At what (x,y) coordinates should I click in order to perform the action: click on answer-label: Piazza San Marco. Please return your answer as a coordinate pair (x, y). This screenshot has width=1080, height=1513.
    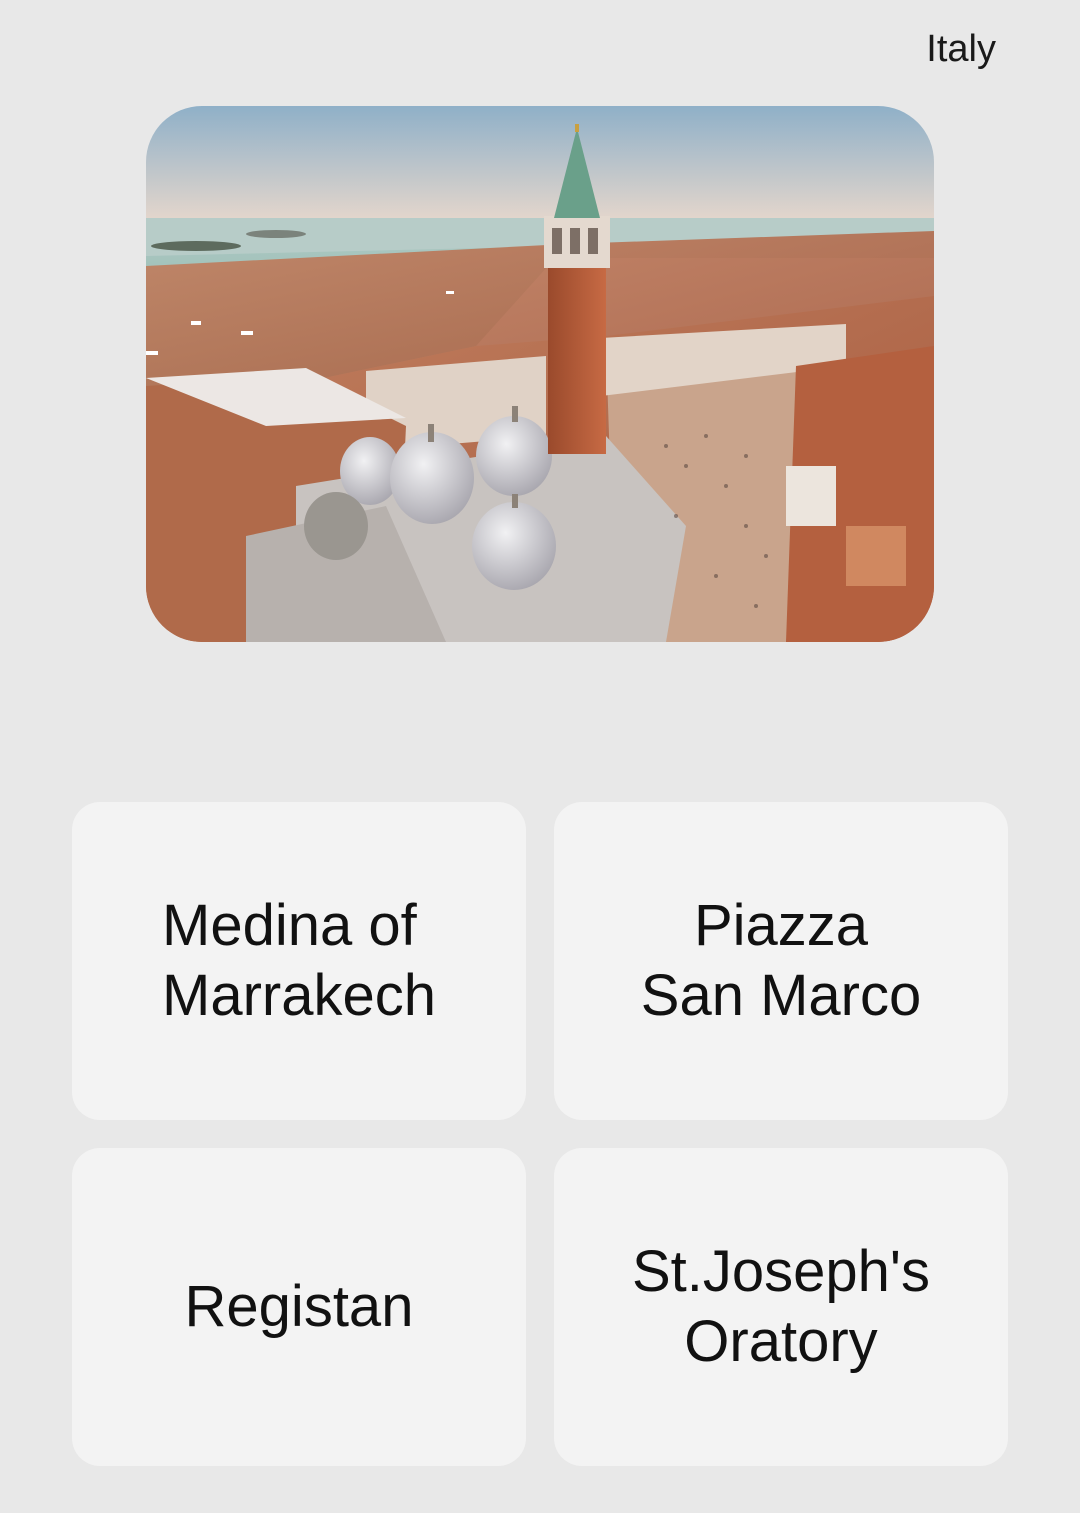
    Looking at the image, I should click on (781, 960).